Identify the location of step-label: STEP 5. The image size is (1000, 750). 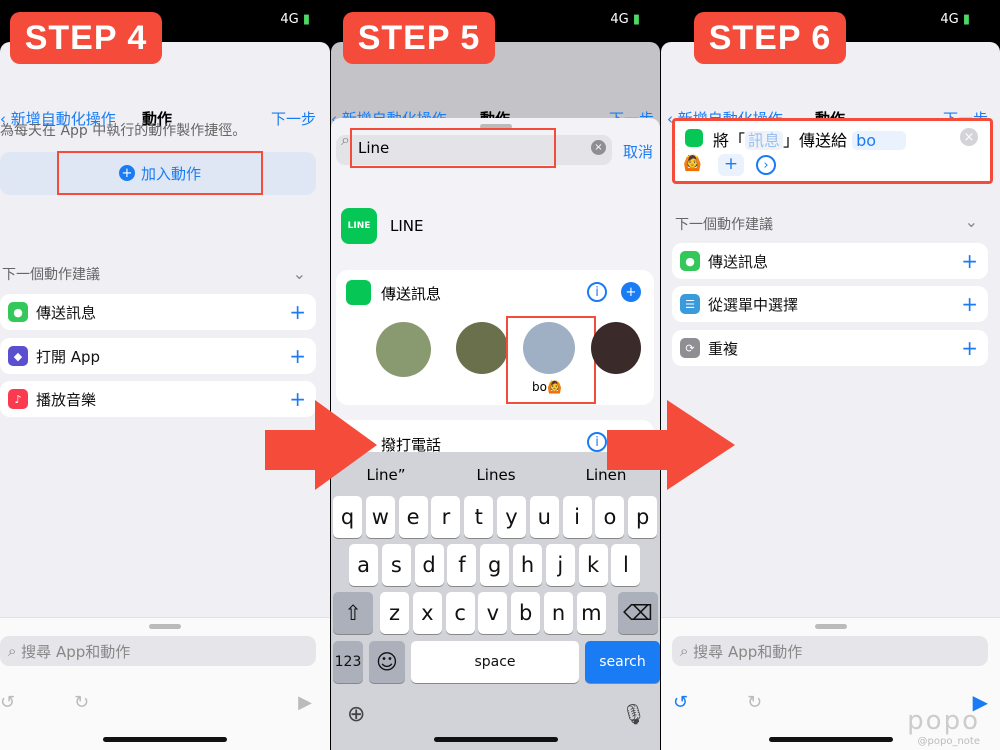
(419, 38).